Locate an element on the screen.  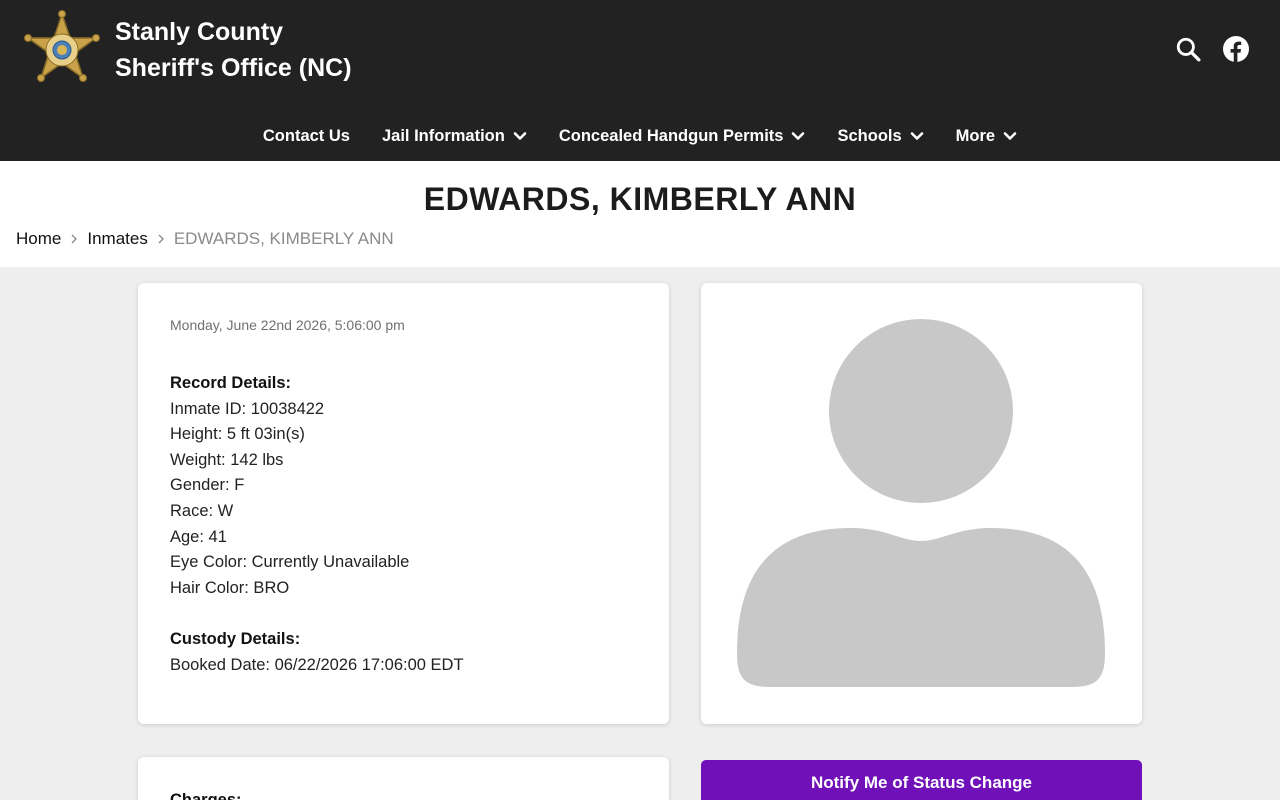
nav-more: More is located at coordinates (986, 136).